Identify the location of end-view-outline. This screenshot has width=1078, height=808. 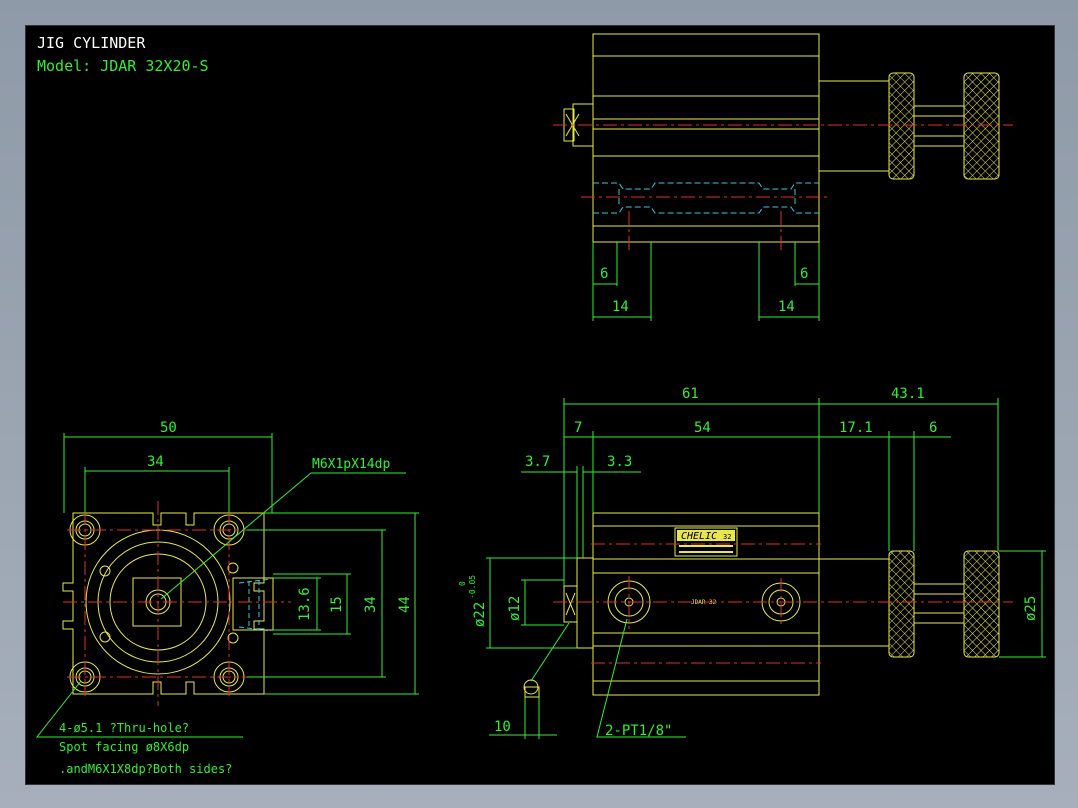
(163, 603).